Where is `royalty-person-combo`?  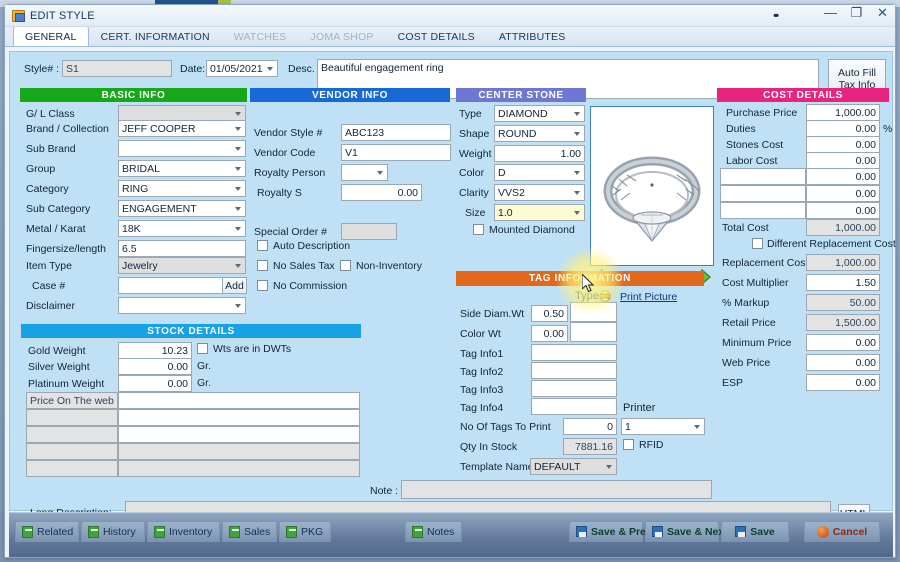
royalty-person-combo is located at coordinates (364, 172).